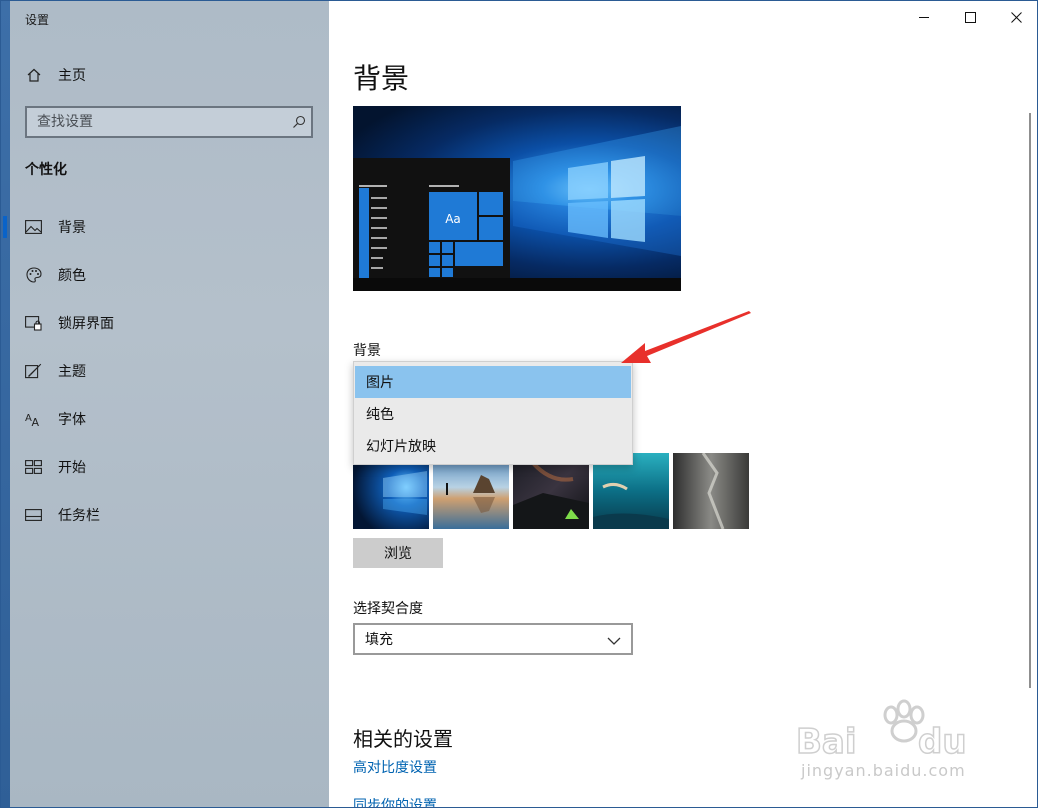 The image size is (1038, 808). What do you see at coordinates (299, 122) in the screenshot?
I see `search-icon` at bounding box center [299, 122].